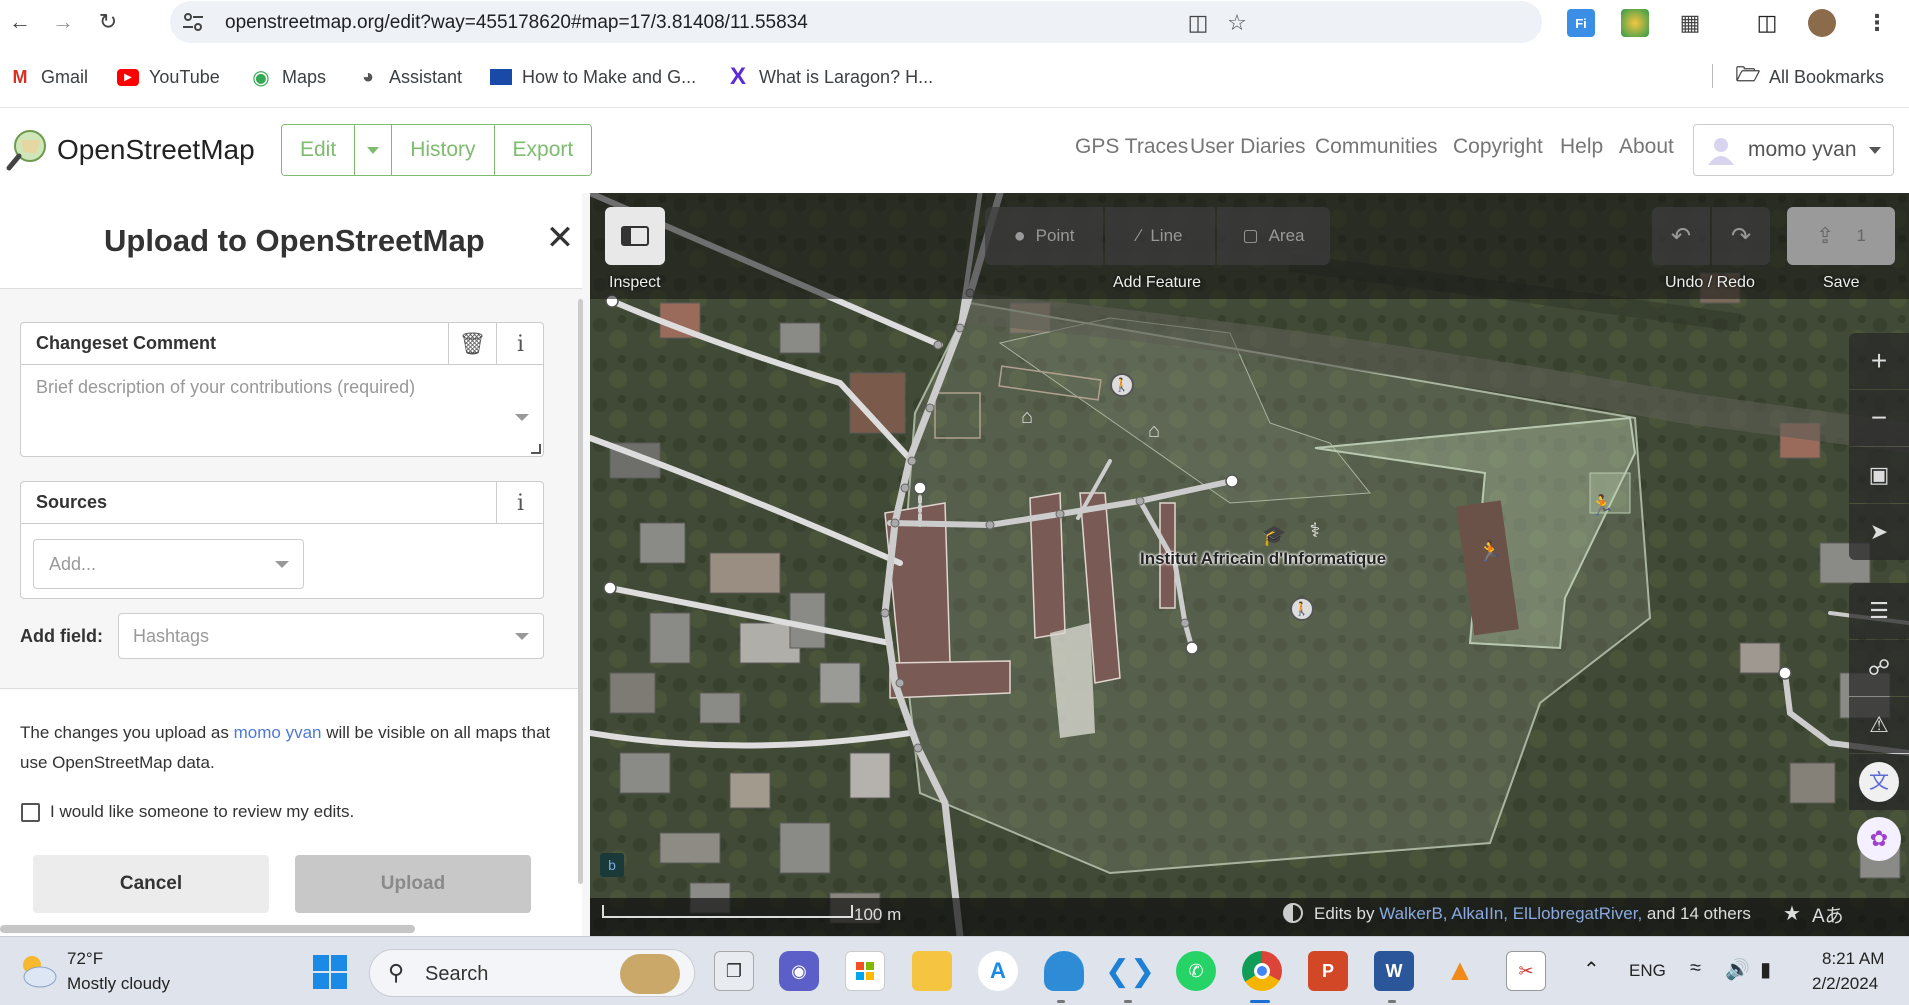 This screenshot has height=1005, width=1909. Describe the element at coordinates (1877, 23) in the screenshot. I see `chrome-menu-icon: ⋮` at that location.